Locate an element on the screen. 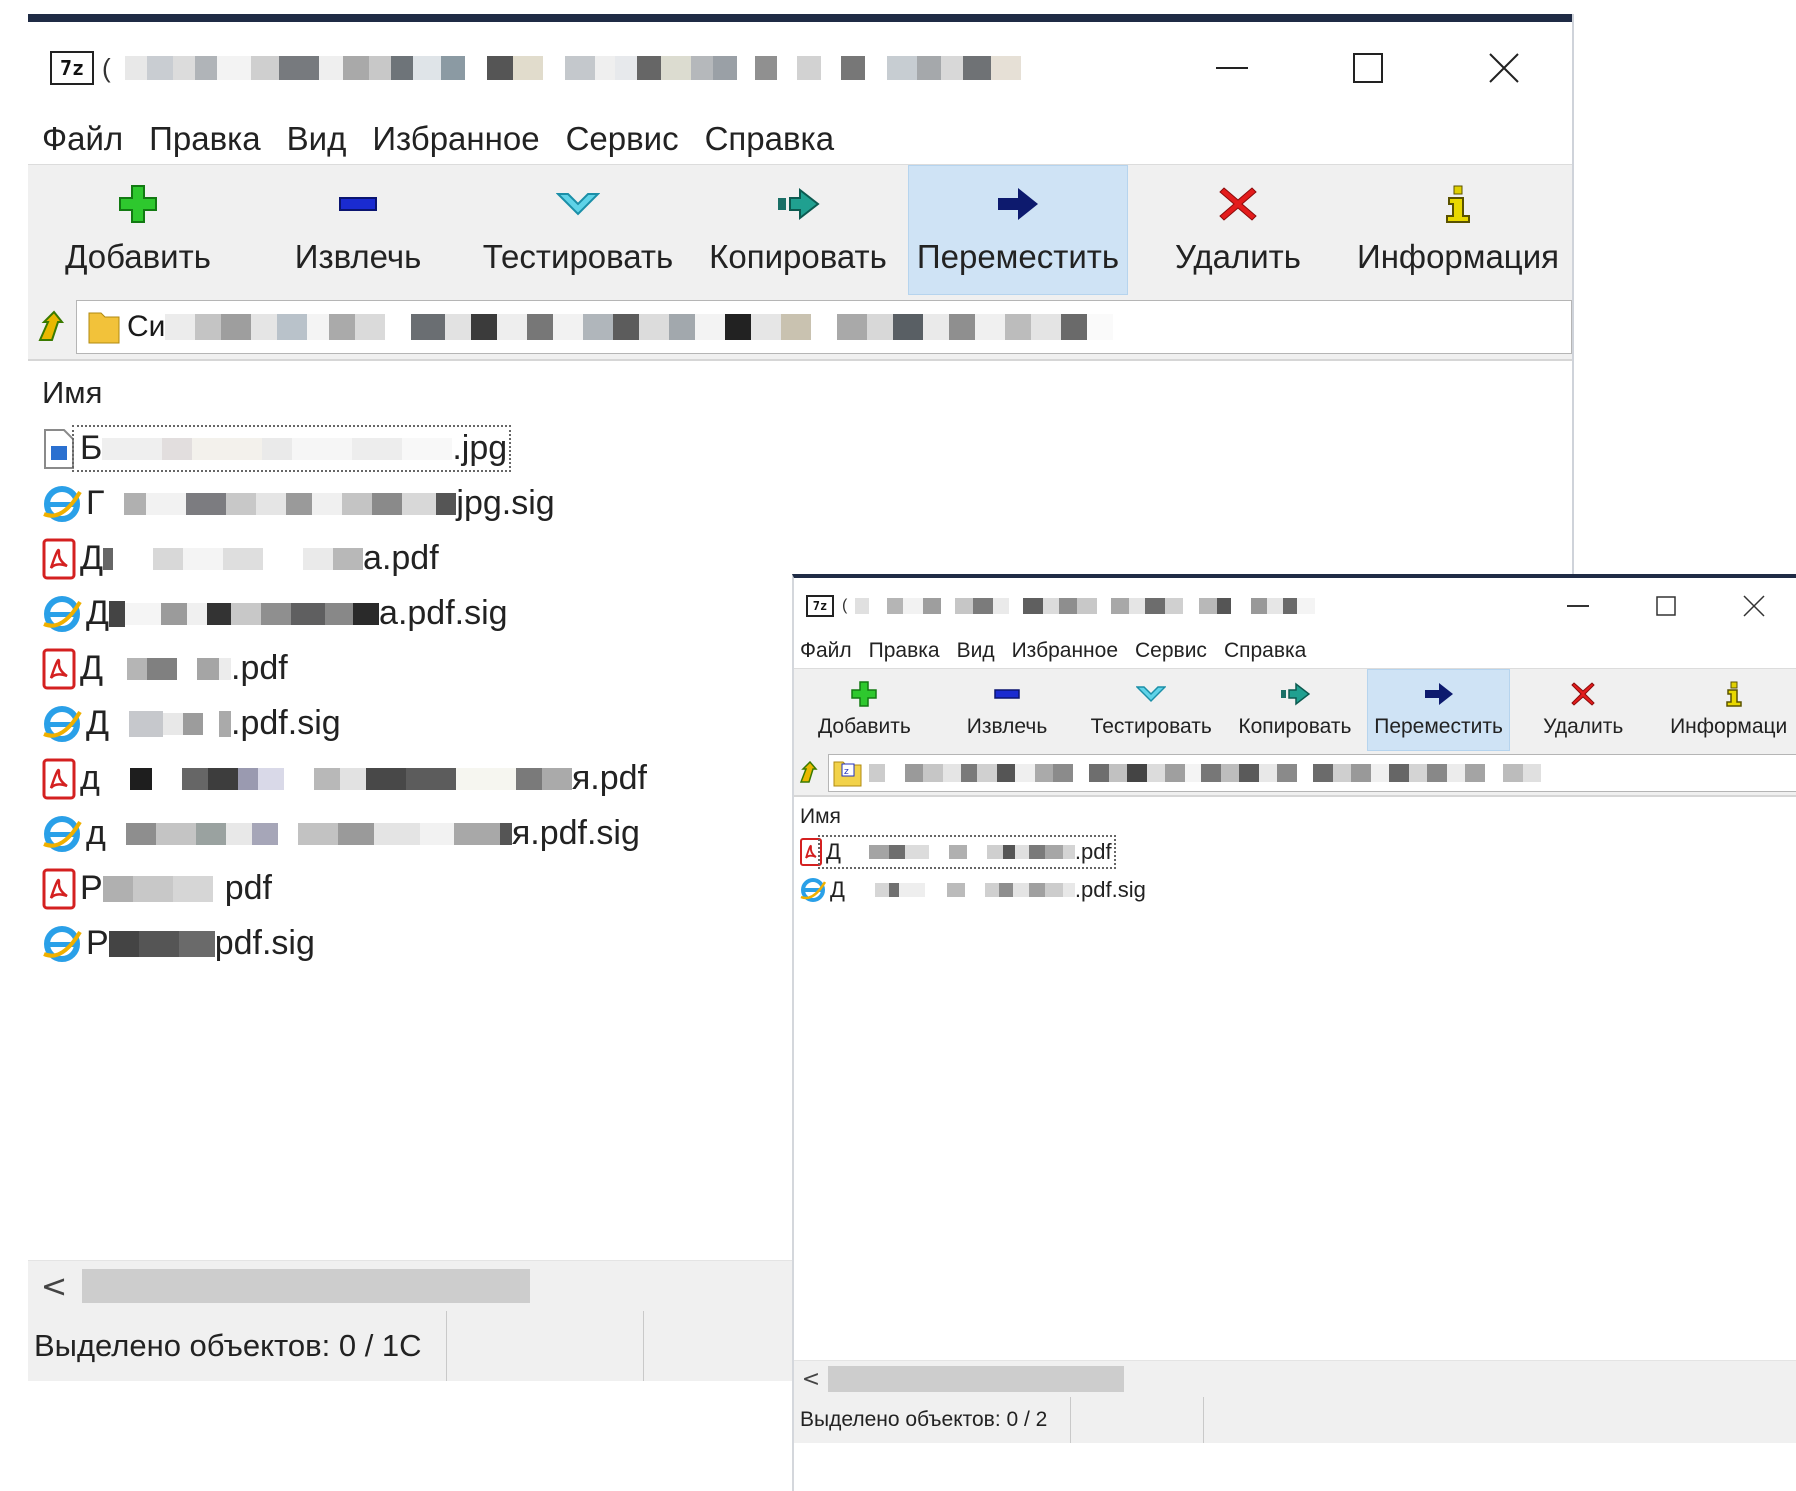  close-icon is located at coordinates (1504, 68).